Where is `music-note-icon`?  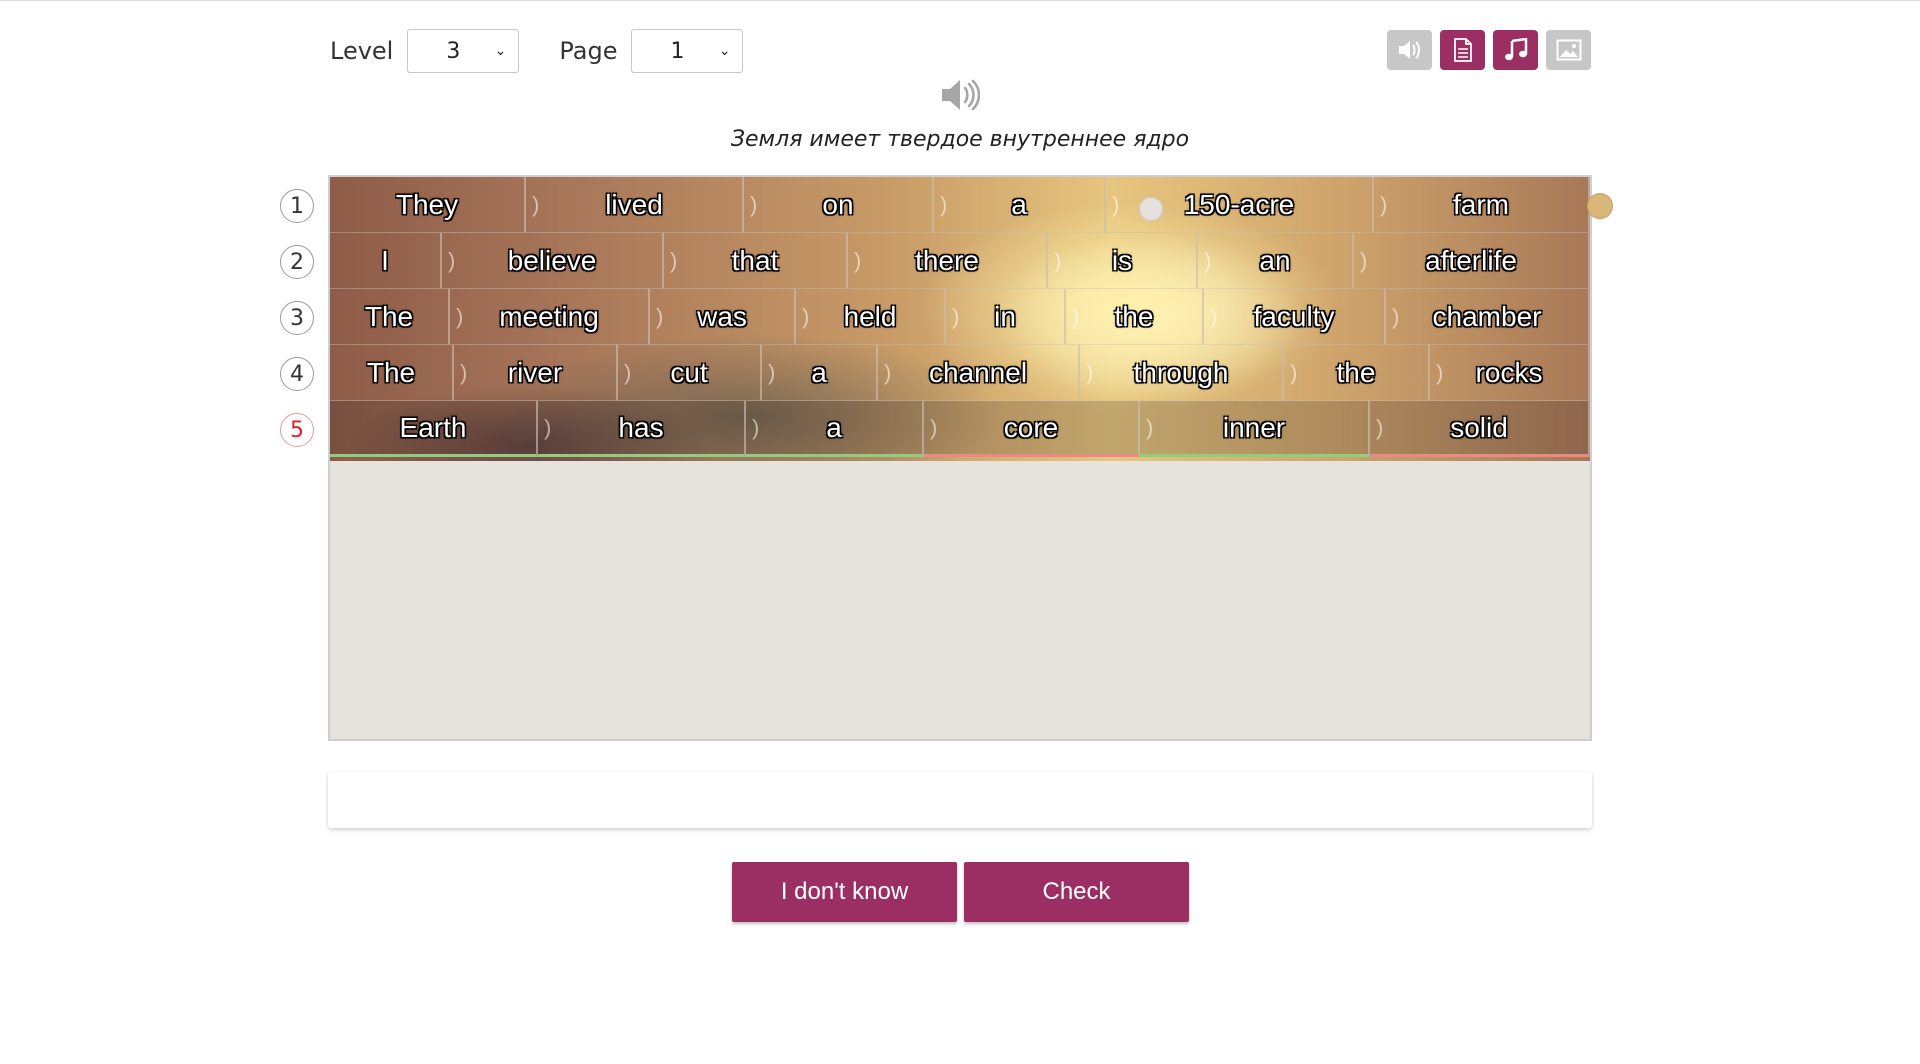 music-note-icon is located at coordinates (1515, 49).